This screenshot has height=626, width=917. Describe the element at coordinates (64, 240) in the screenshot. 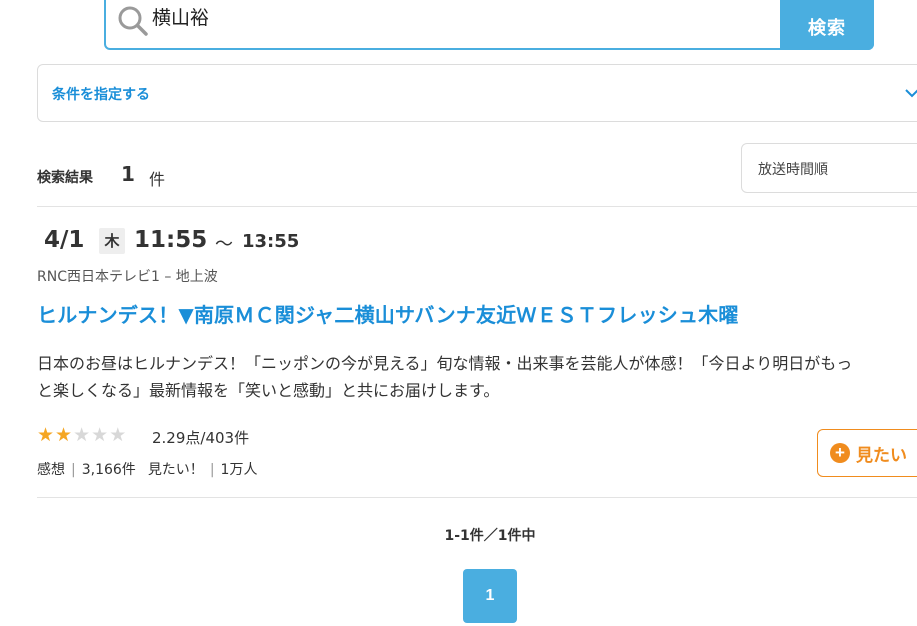

I see `program-date: 4/1` at that location.